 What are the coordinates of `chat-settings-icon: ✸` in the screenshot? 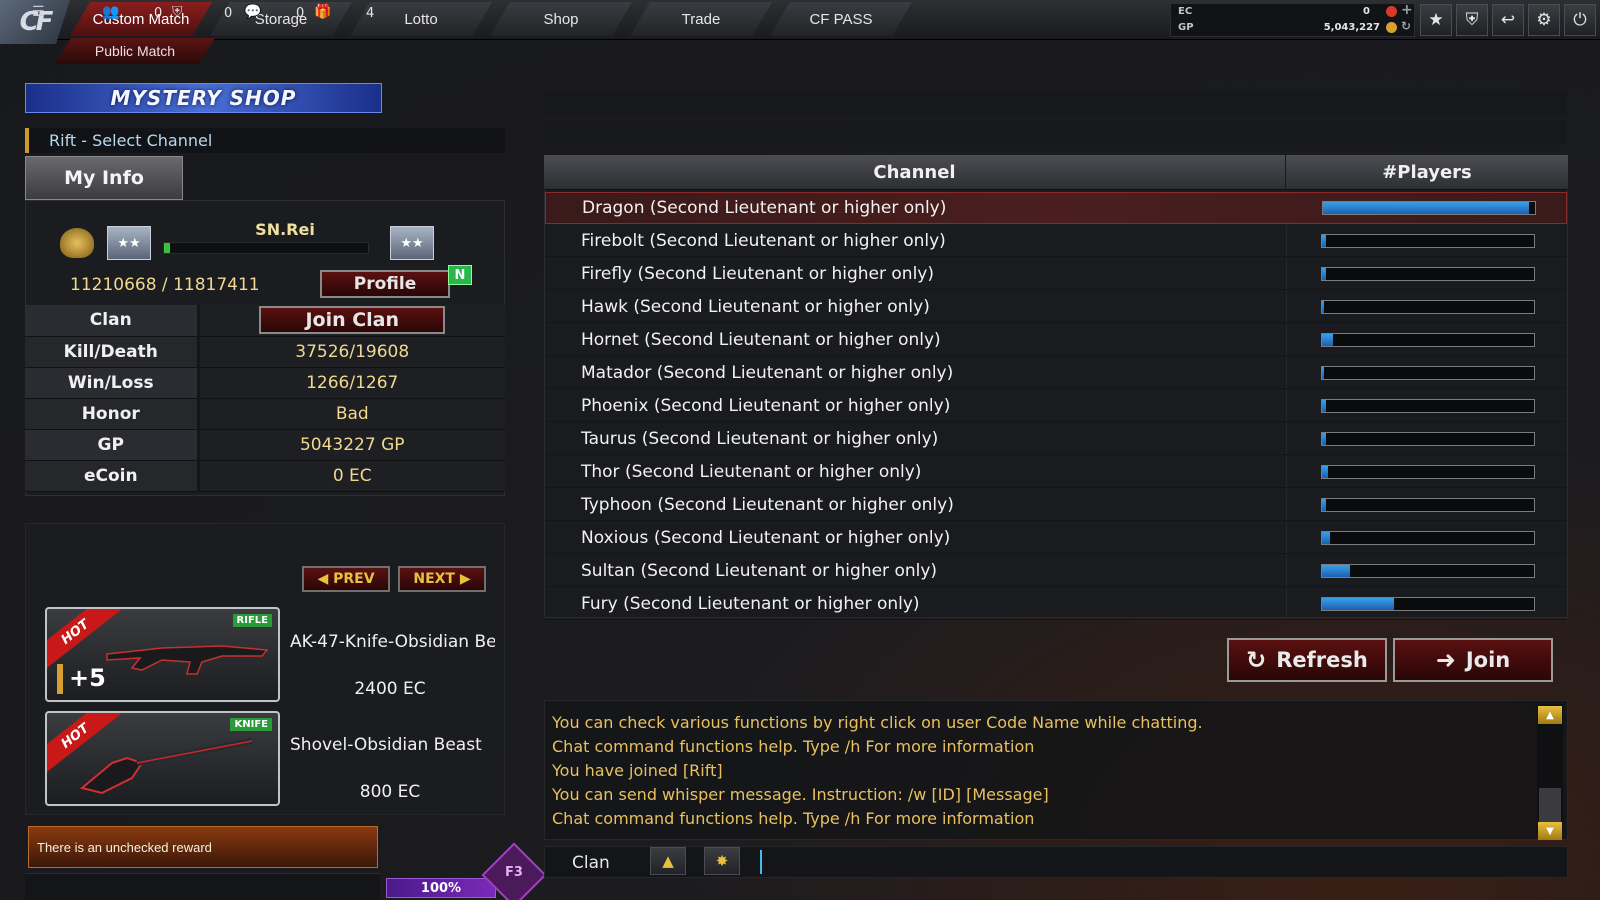 It's located at (722, 861).